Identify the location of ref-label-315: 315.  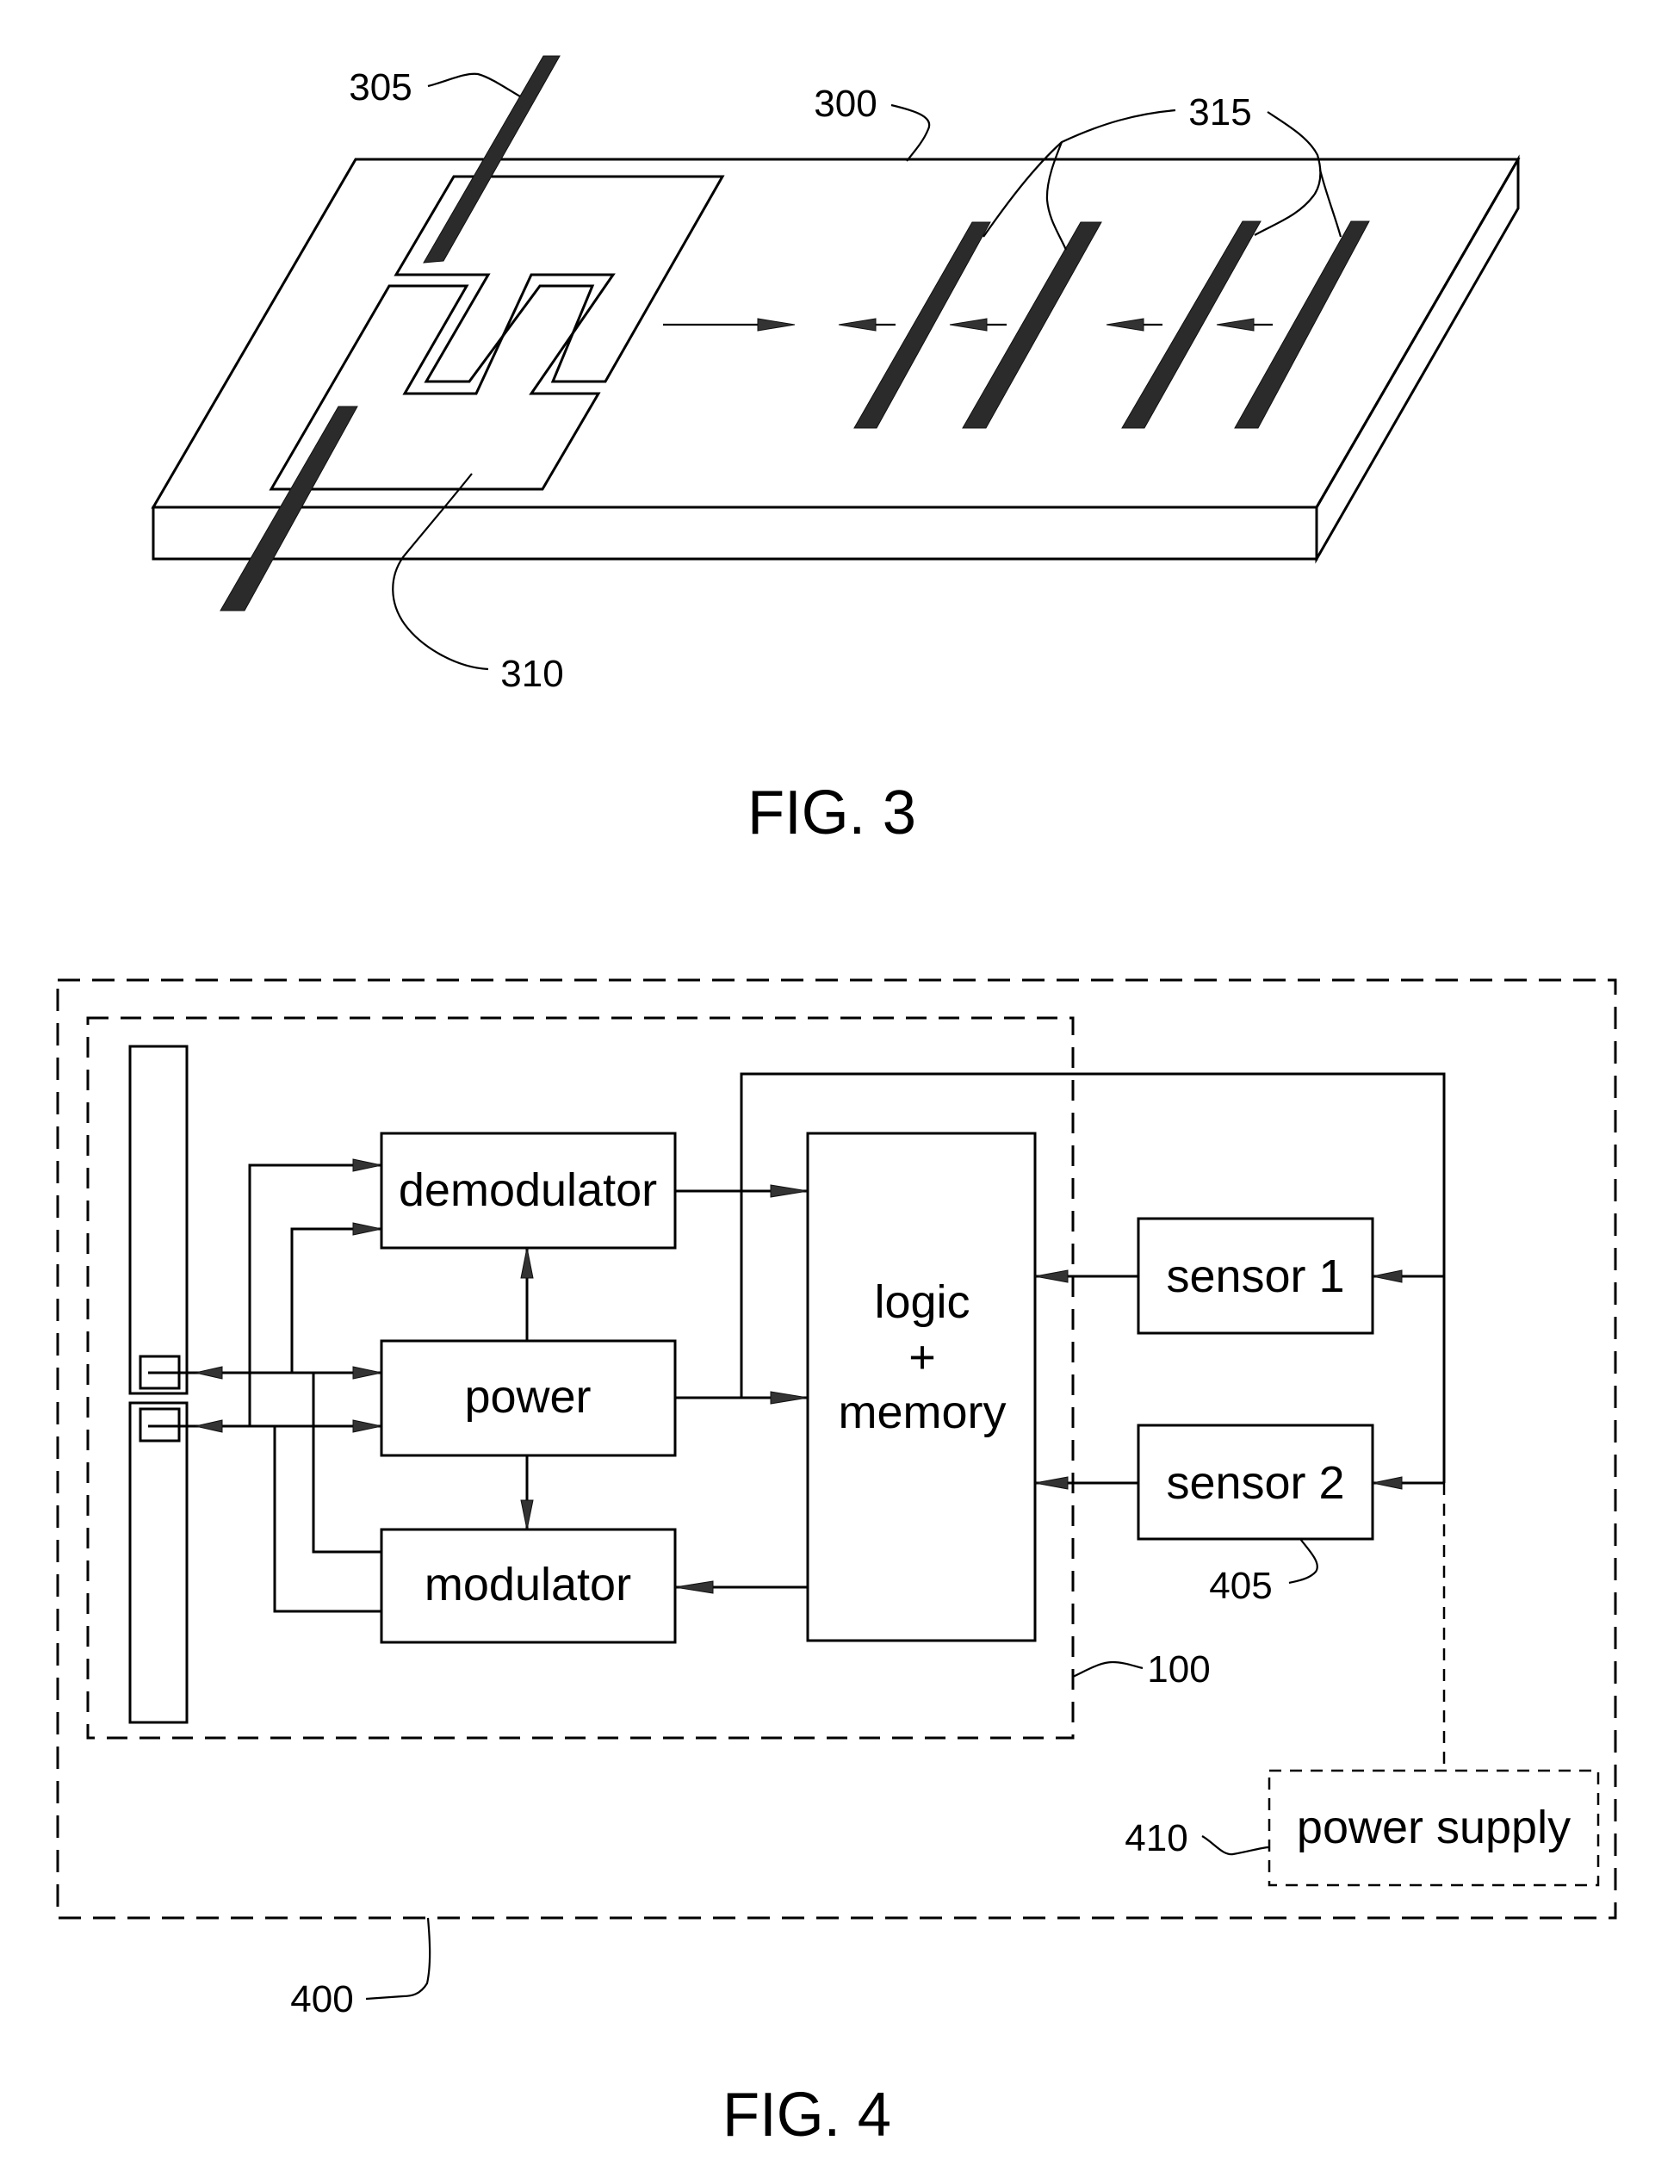
(1219, 112).